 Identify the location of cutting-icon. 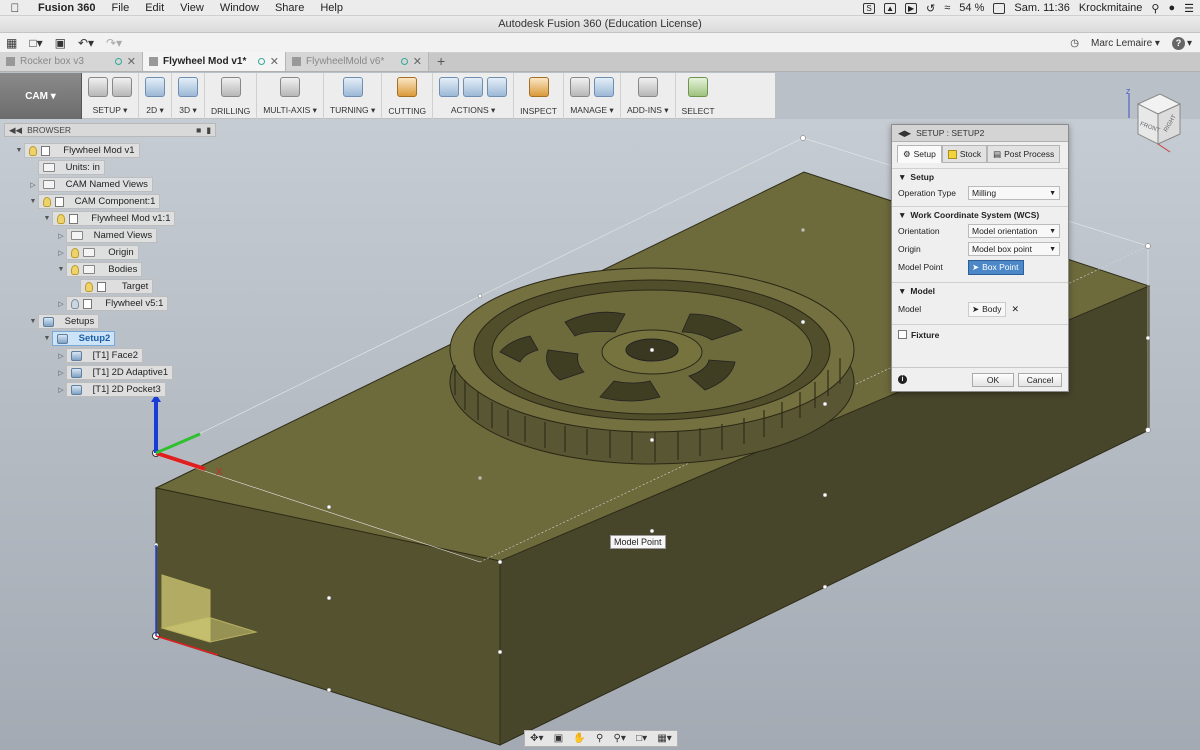
(407, 87).